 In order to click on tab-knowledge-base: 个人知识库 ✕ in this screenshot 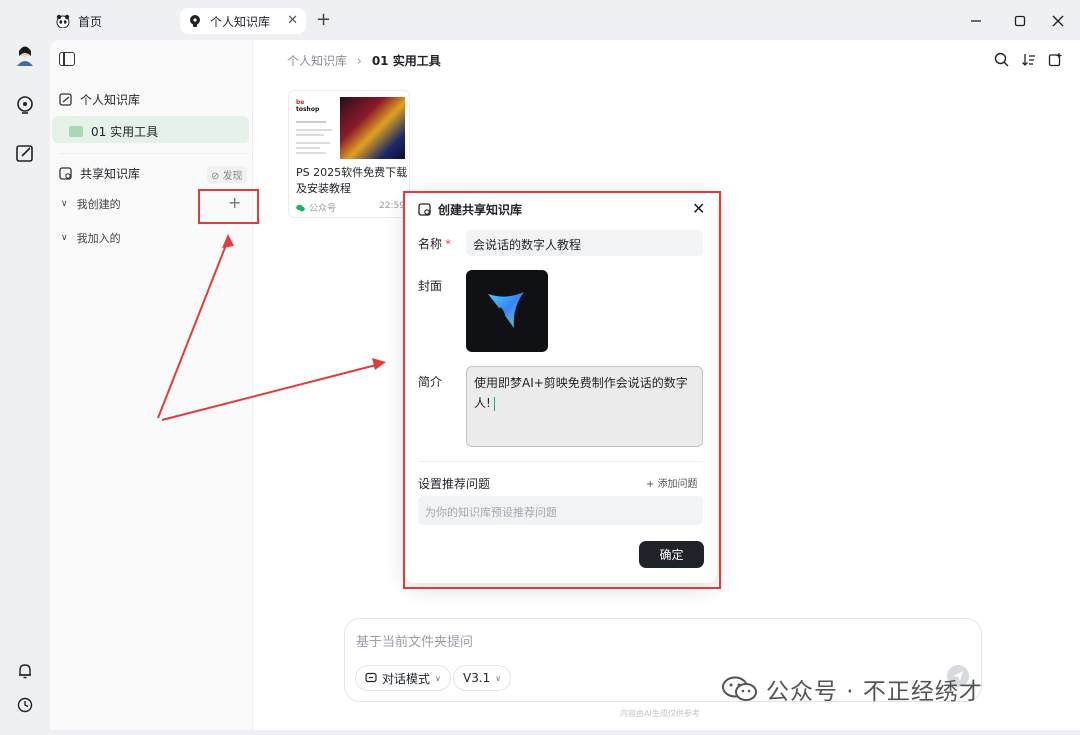, I will do `click(243, 21)`.